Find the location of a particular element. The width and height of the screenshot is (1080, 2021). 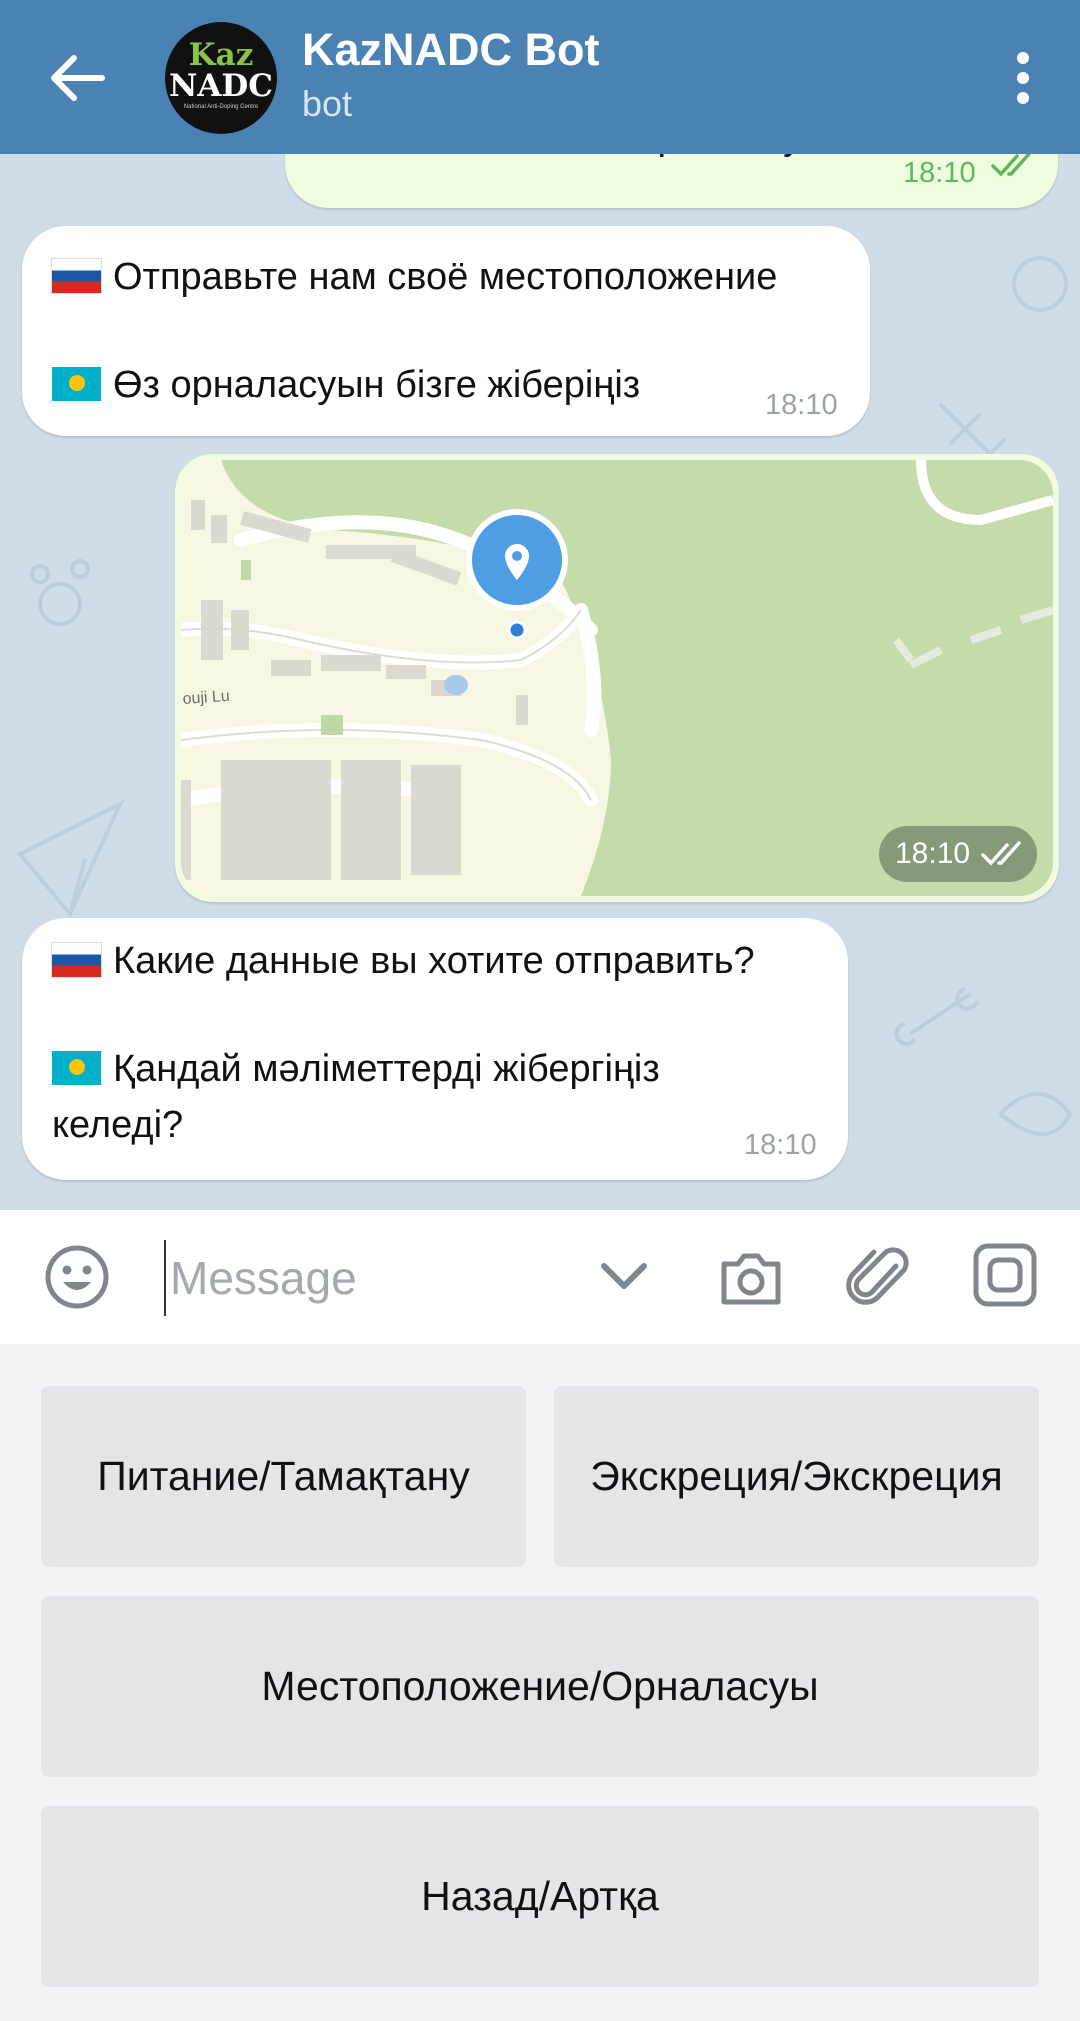

keyboard-button-back: Назад/Артқа is located at coordinates (540, 1896).